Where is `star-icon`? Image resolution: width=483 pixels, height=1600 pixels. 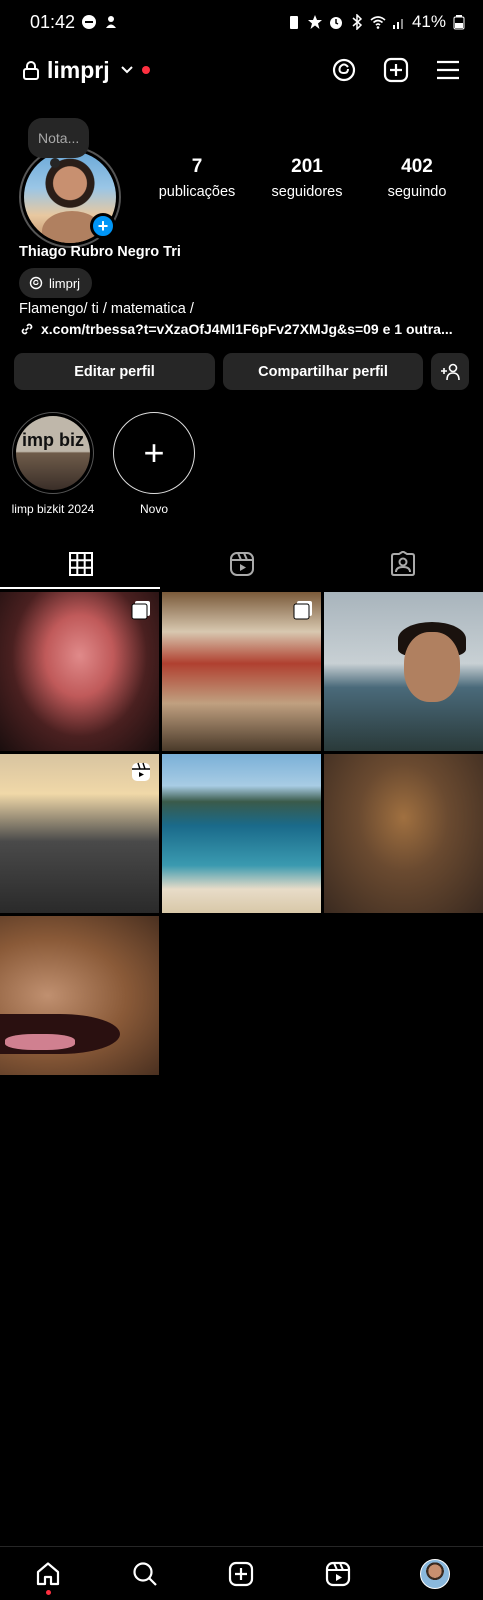
star-icon is located at coordinates (314, 22).